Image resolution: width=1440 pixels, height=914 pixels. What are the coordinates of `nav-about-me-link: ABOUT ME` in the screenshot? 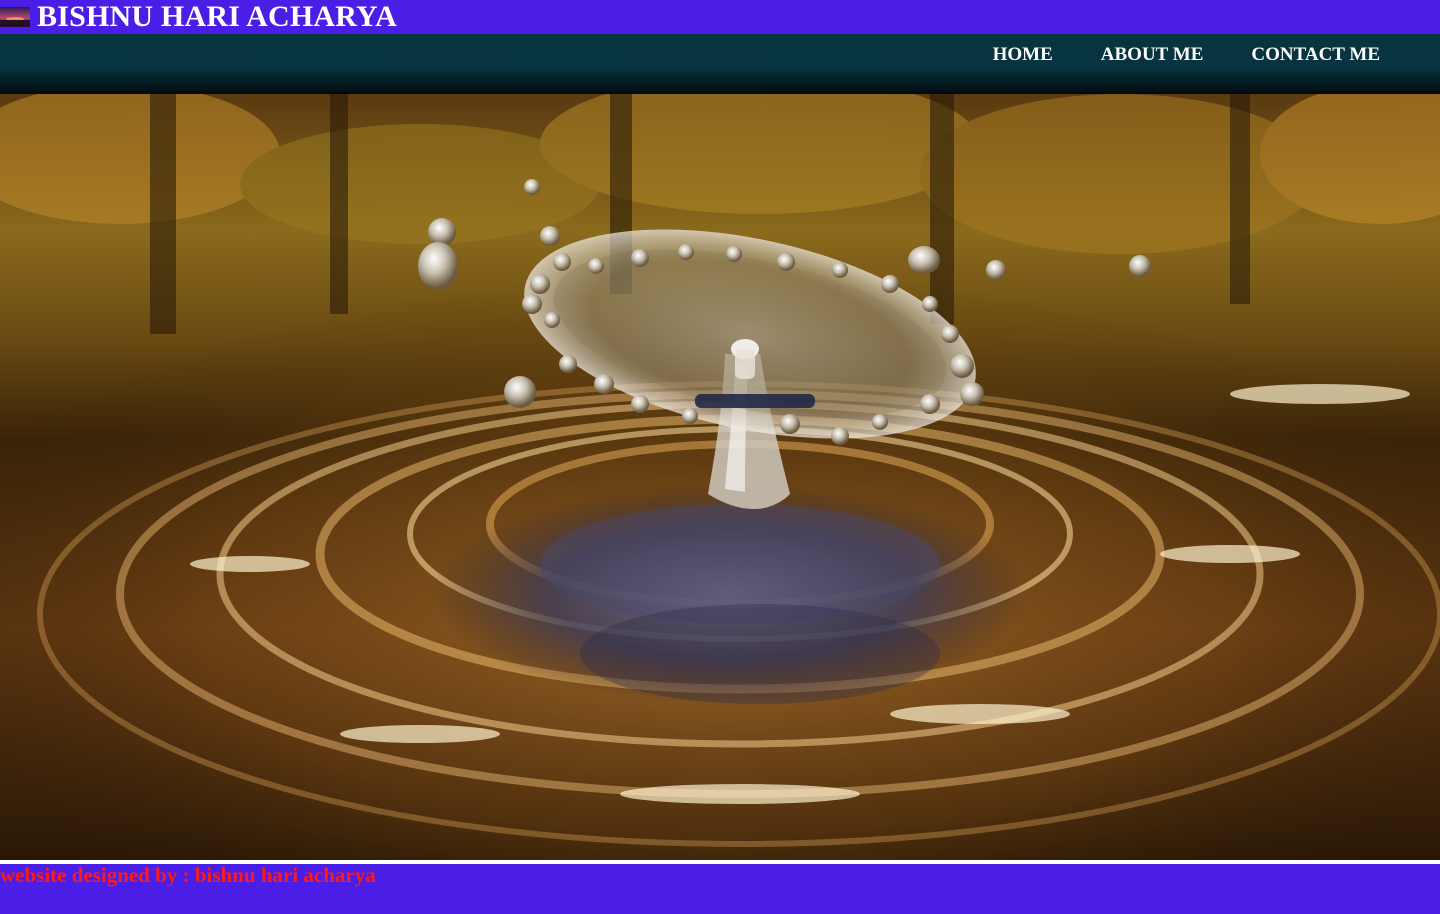 It's located at (1152, 55).